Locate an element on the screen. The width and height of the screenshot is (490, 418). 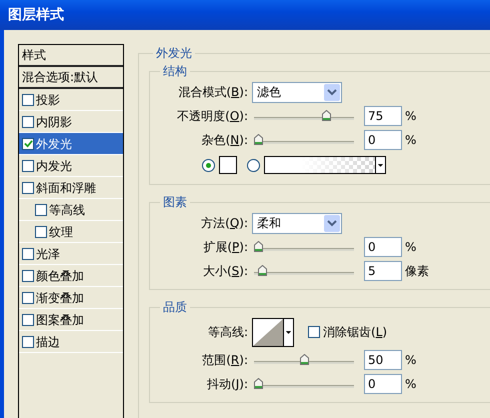
style-label: 描边 is located at coordinates (48, 342).